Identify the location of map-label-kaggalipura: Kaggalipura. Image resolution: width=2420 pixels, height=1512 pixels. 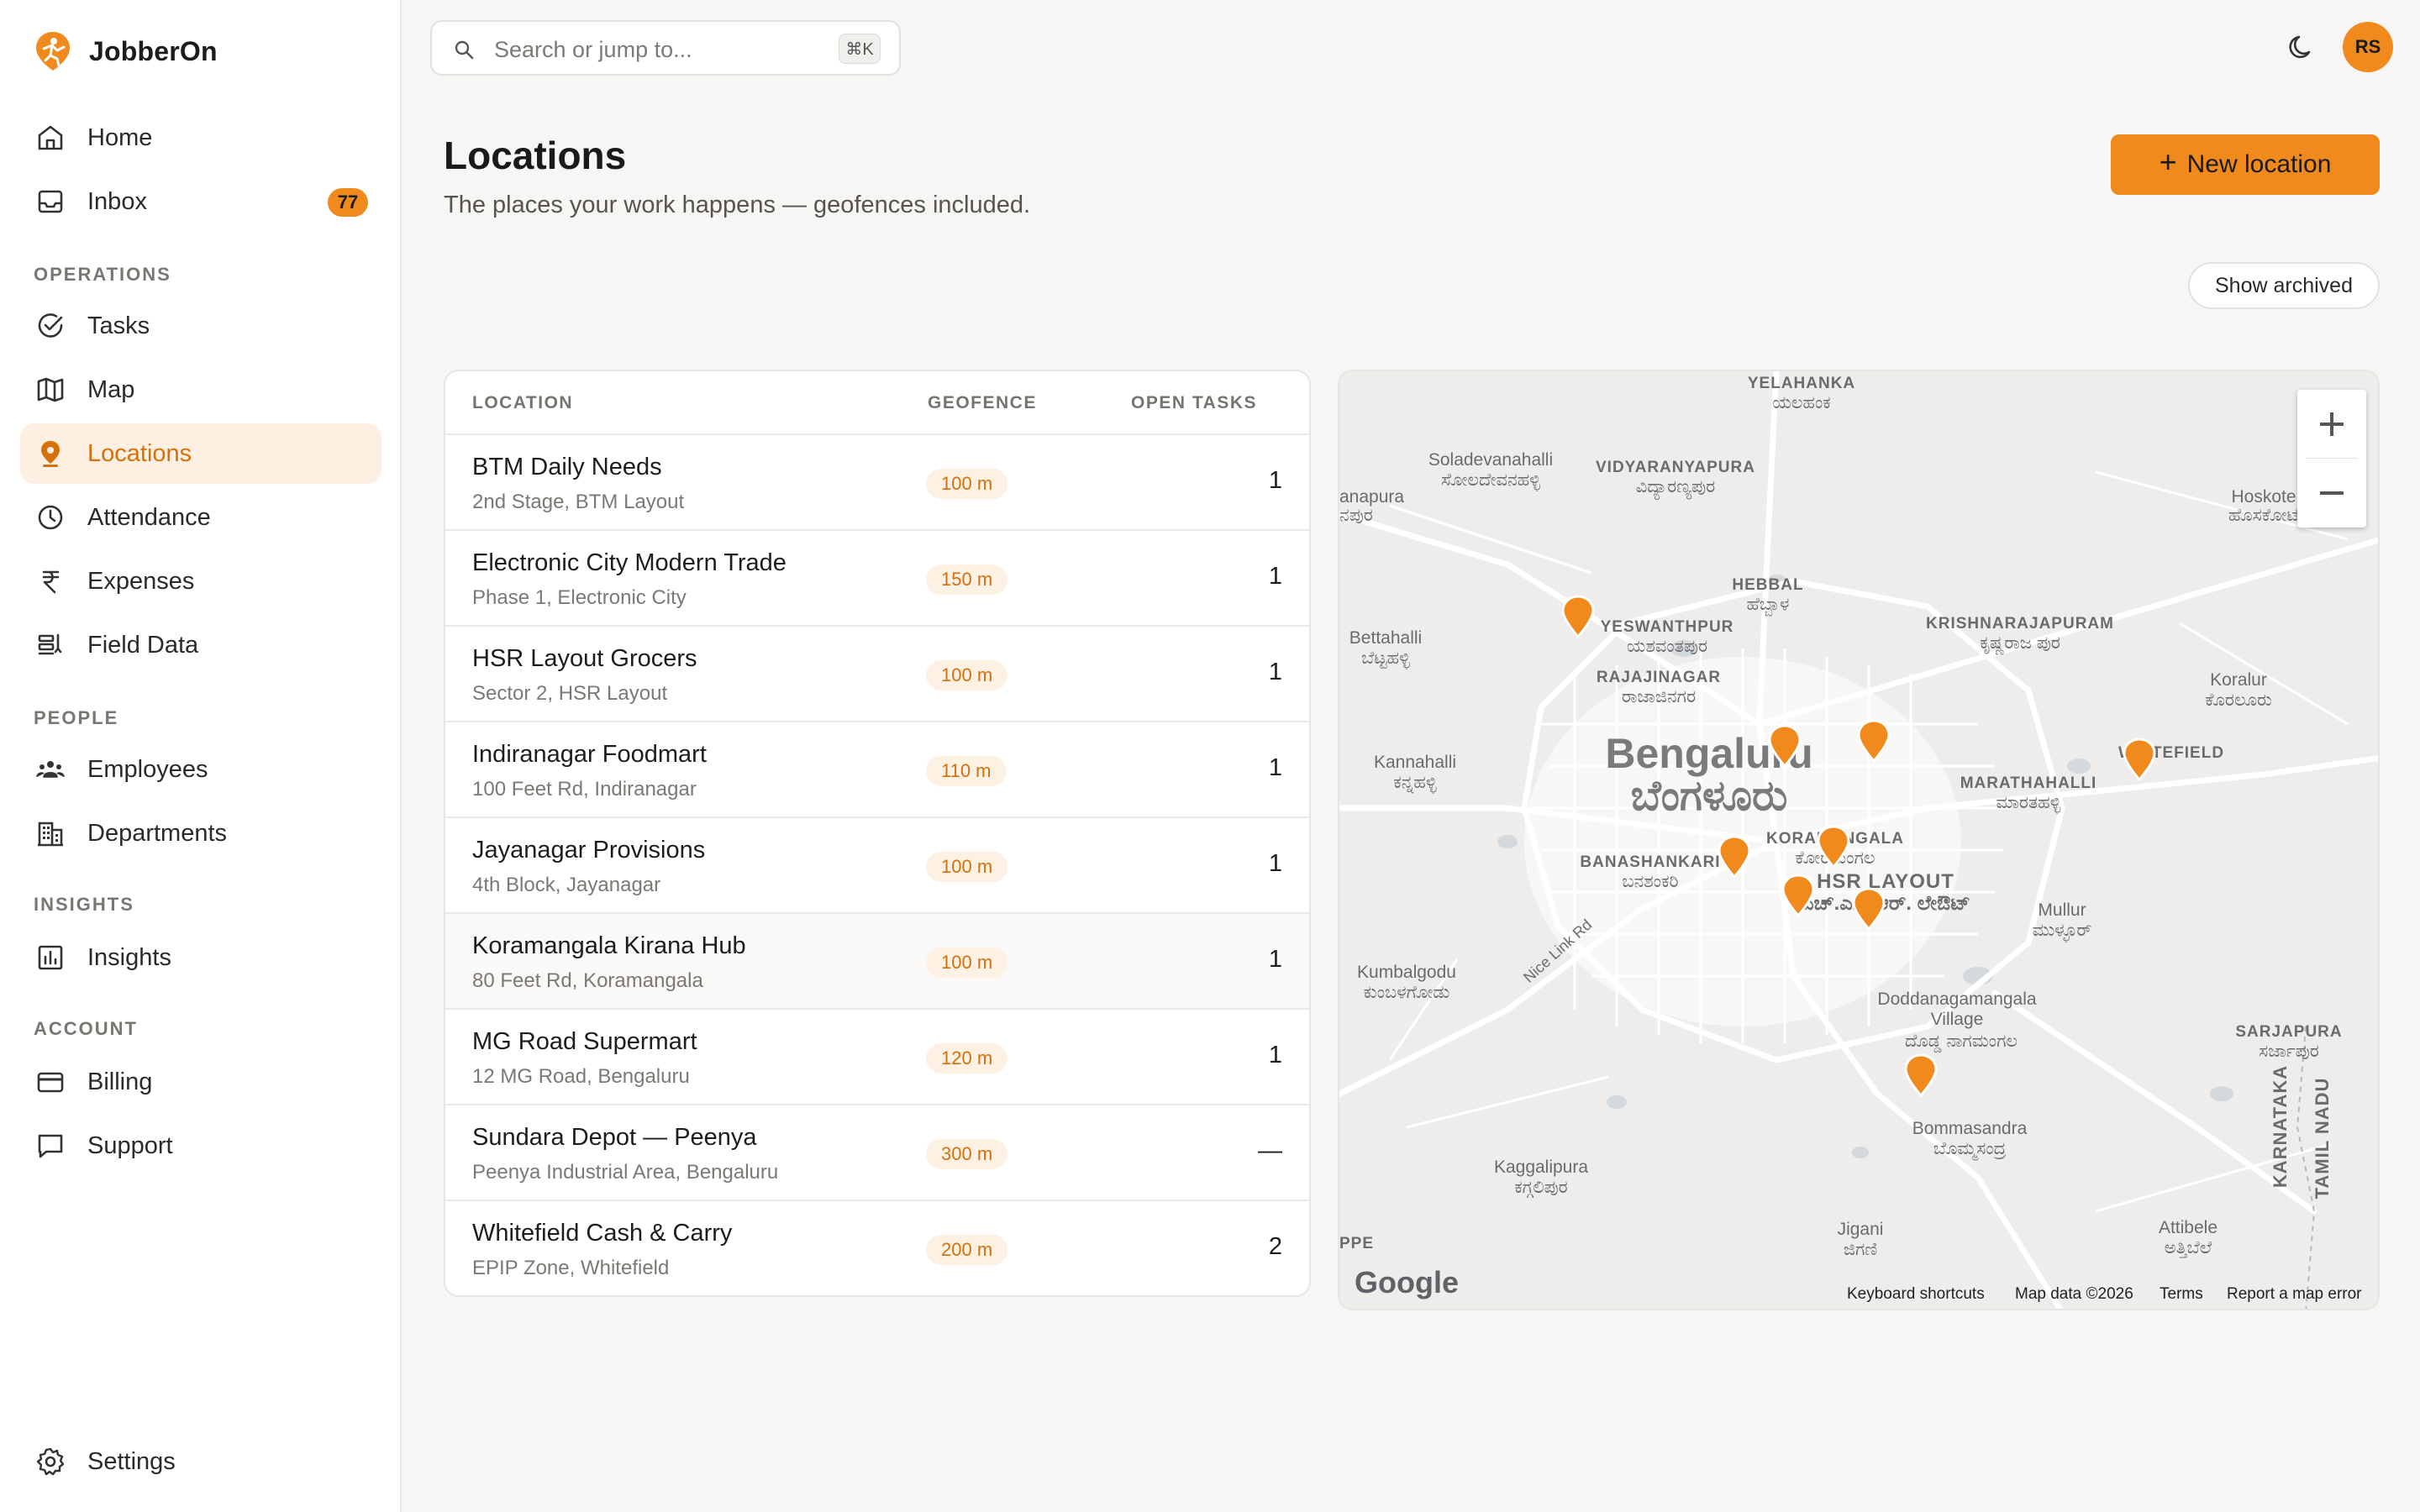
(1541, 1167).